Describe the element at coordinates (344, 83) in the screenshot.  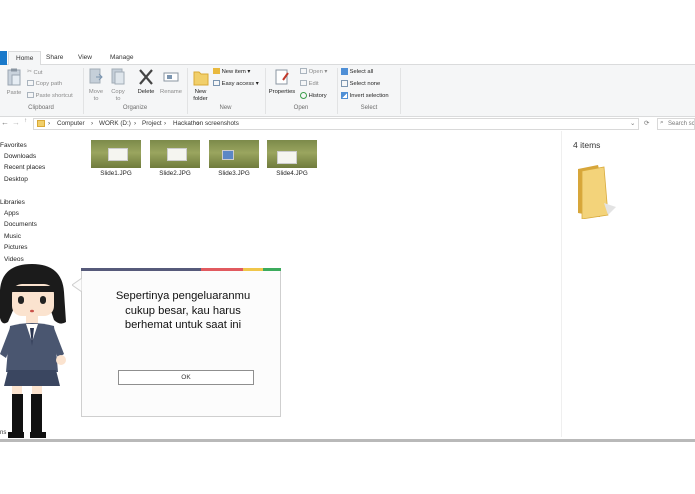
I see `select-none-icon` at that location.